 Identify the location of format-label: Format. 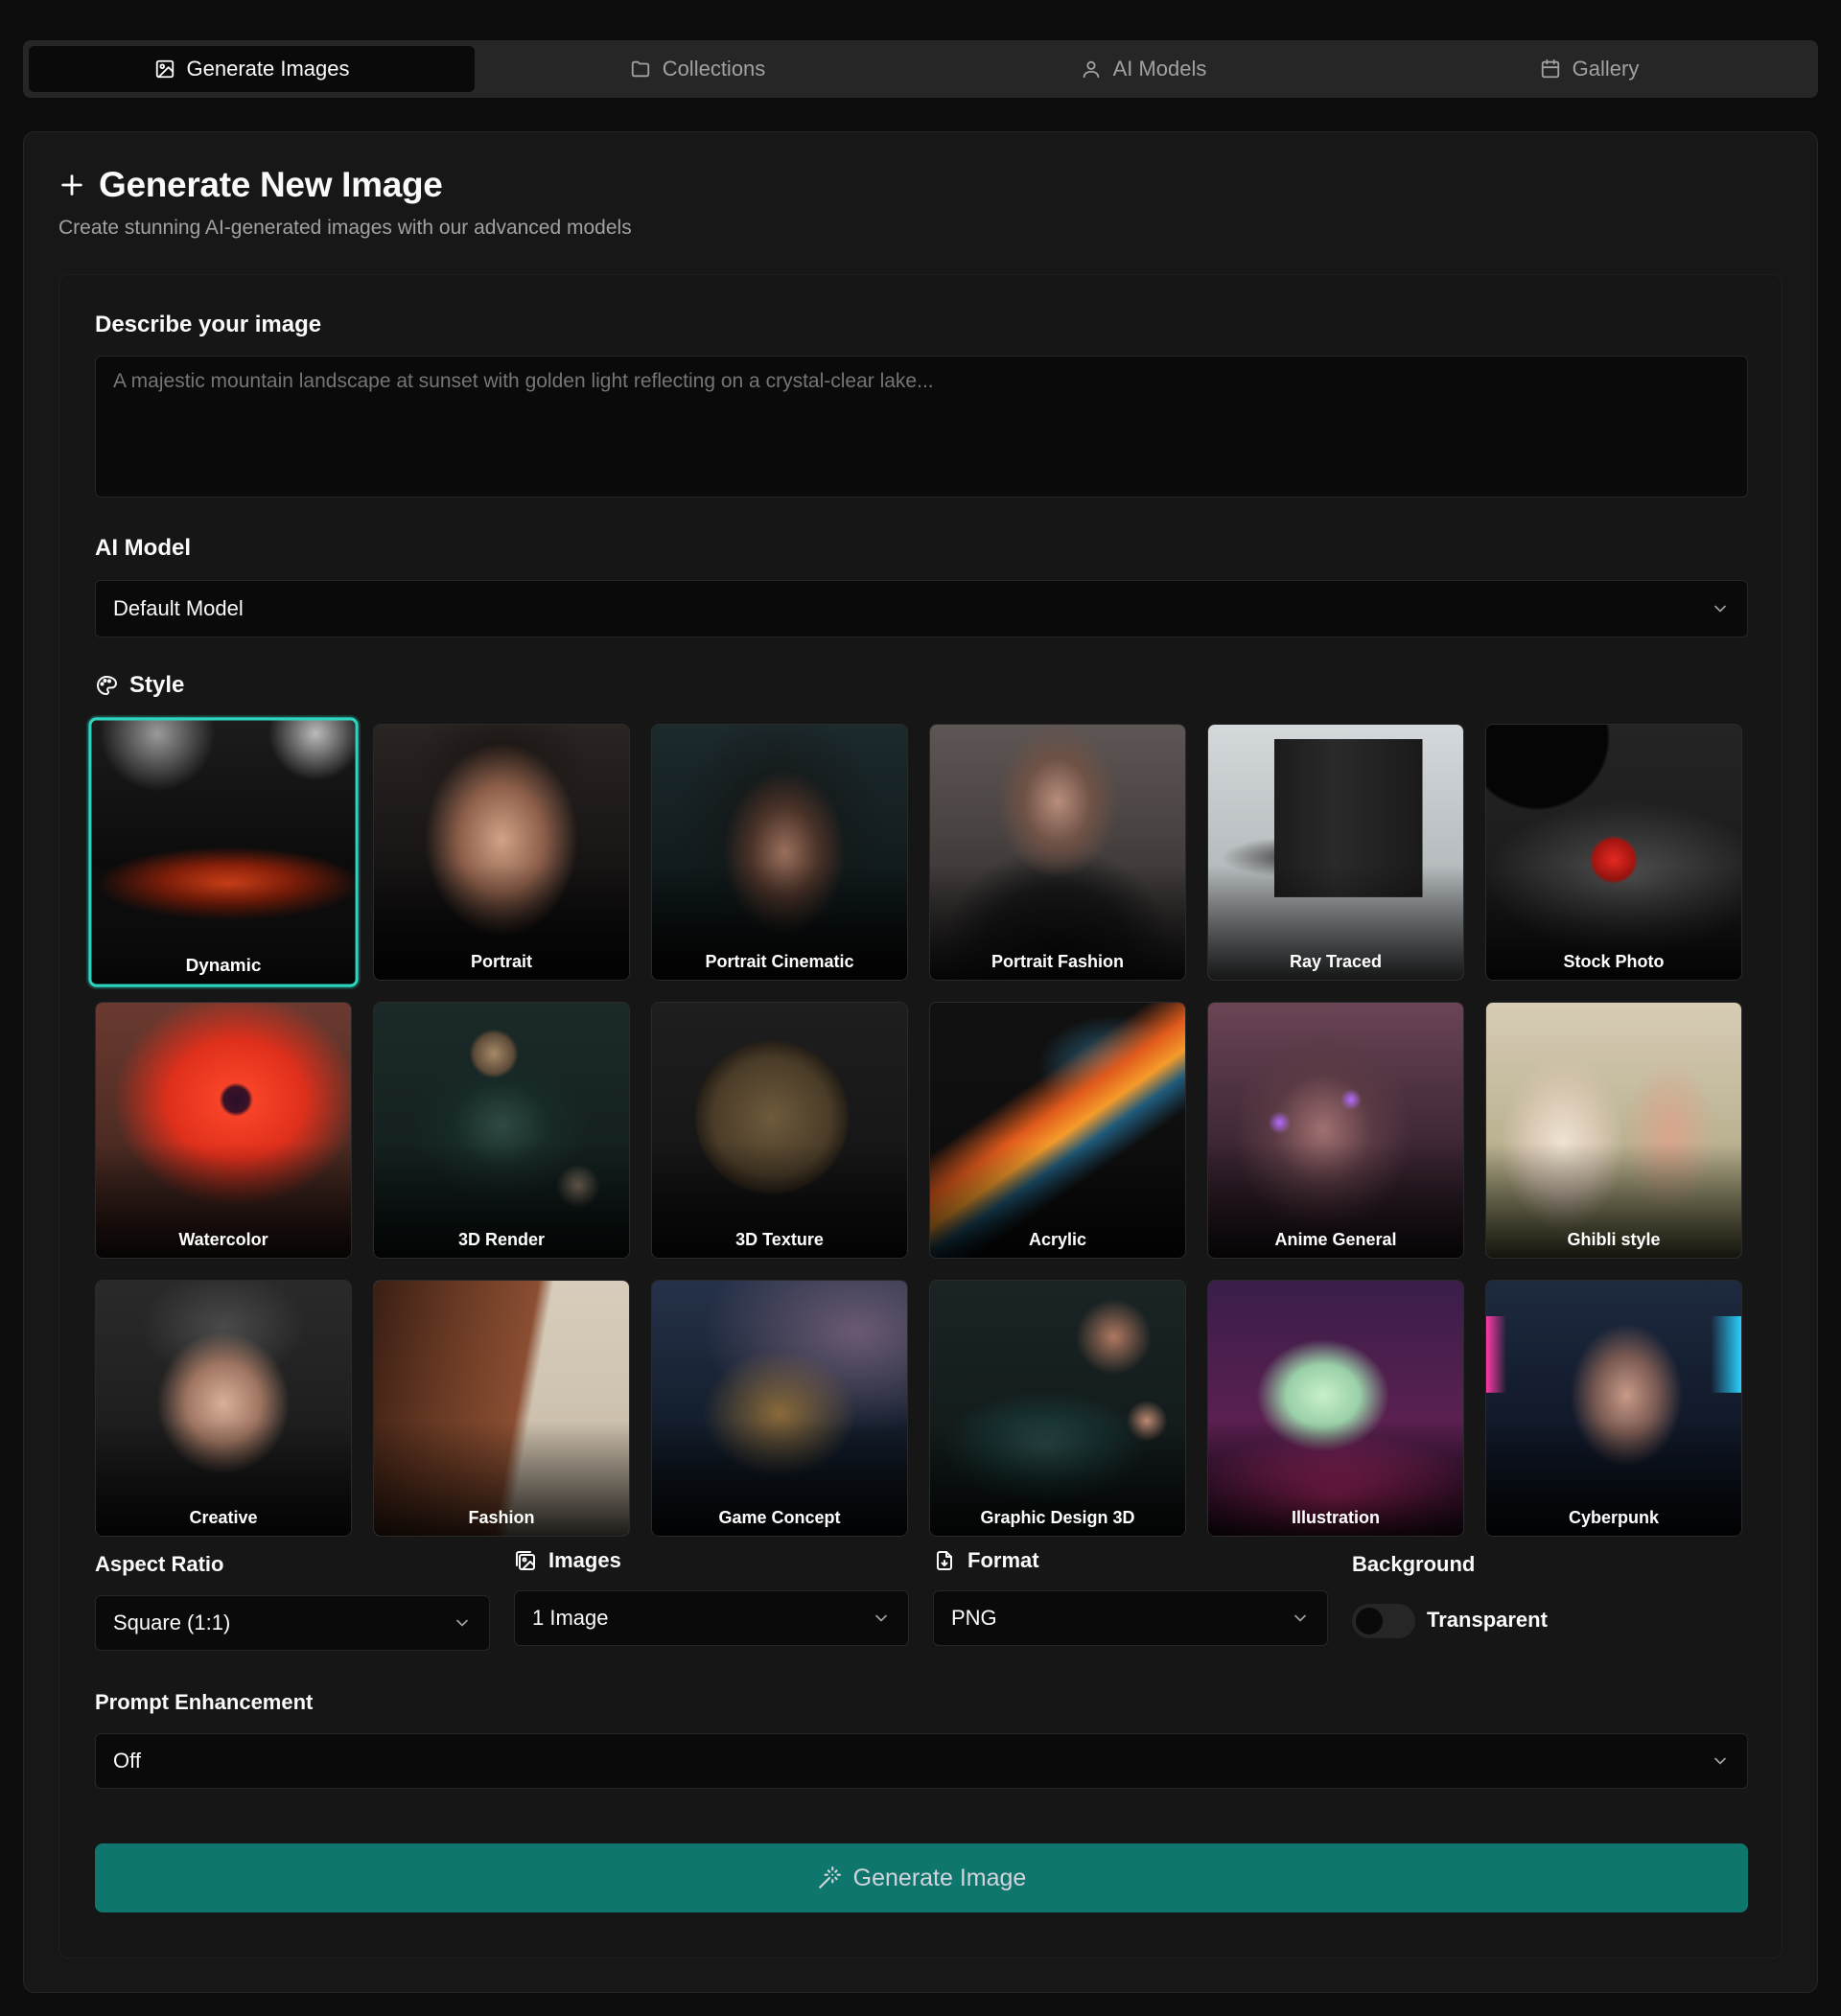
(986, 1560).